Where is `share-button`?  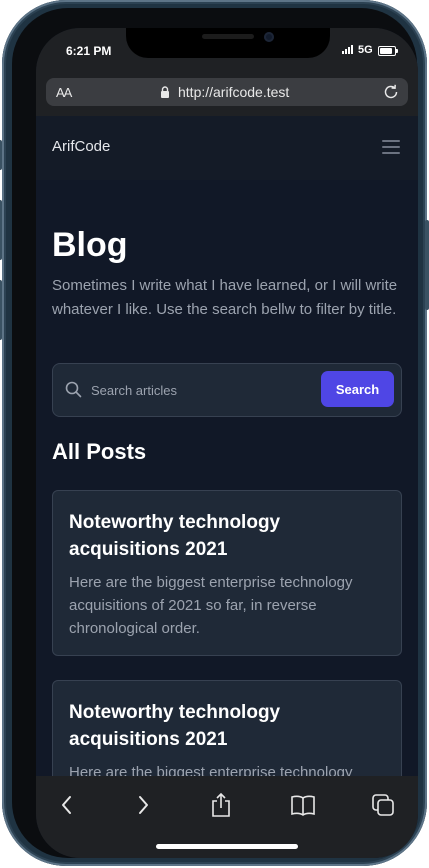 share-button is located at coordinates (221, 805).